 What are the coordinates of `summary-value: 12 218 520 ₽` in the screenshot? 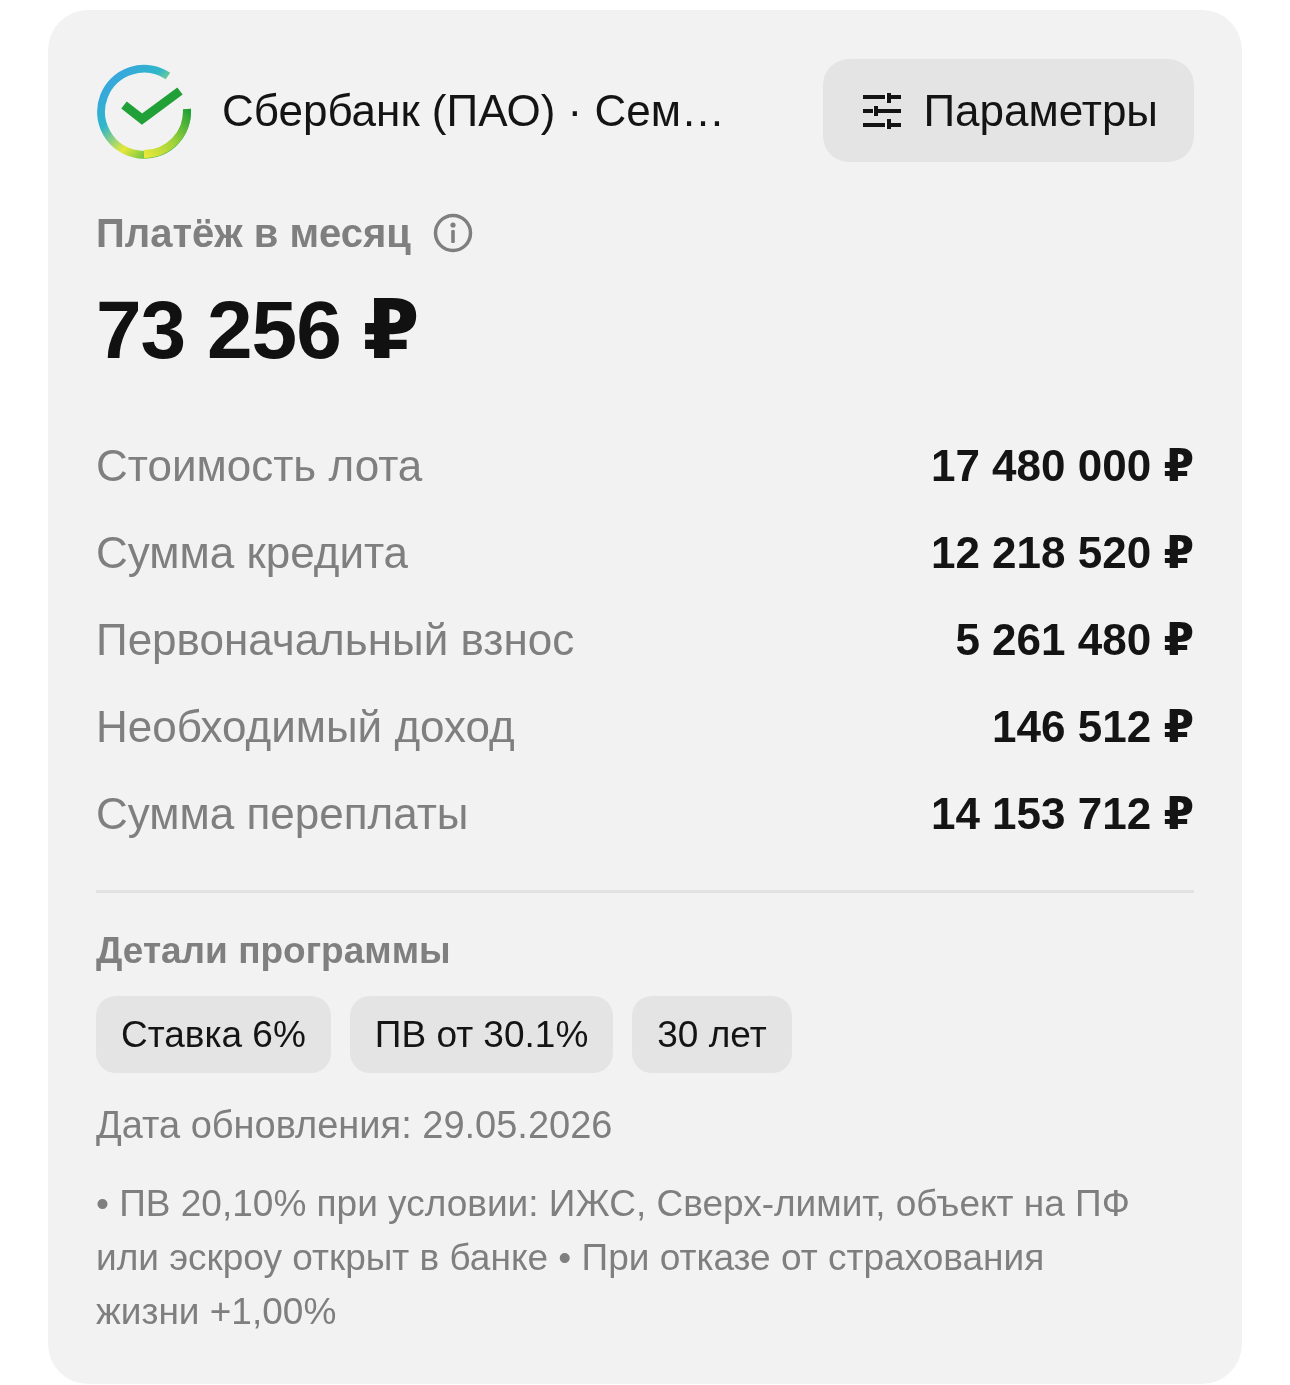 It's located at (1062, 552).